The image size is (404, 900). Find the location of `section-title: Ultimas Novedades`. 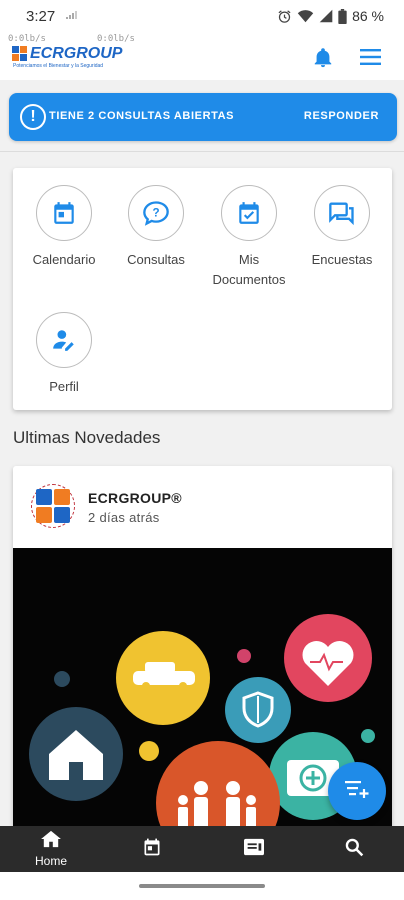

section-title: Ultimas Novedades is located at coordinates (87, 437).